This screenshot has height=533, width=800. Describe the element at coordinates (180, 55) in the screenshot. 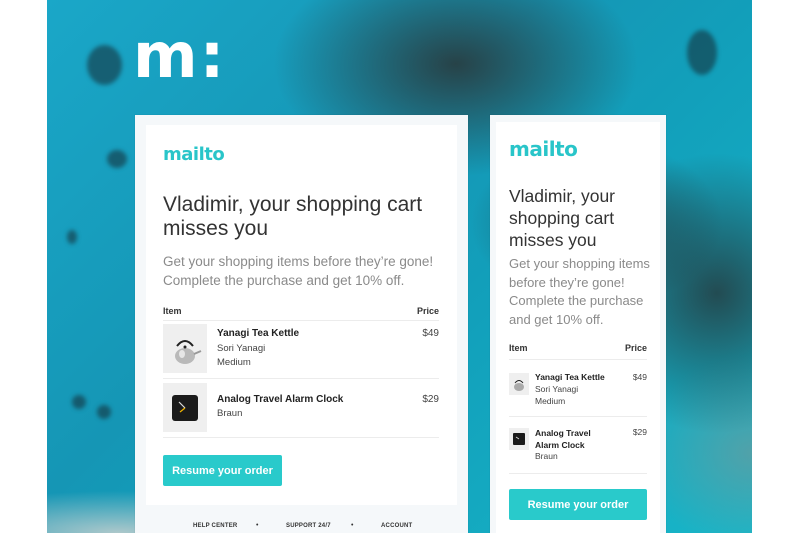

I see `brand-logo-mark: m:` at that location.